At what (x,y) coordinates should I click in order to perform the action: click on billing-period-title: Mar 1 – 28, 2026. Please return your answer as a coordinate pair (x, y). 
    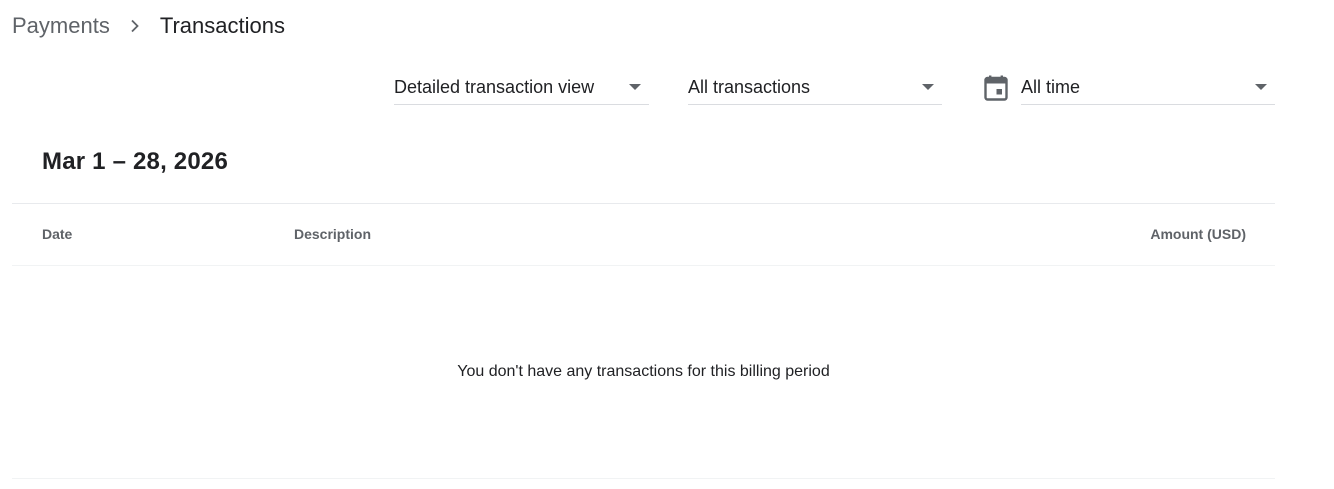
    Looking at the image, I should click on (135, 161).